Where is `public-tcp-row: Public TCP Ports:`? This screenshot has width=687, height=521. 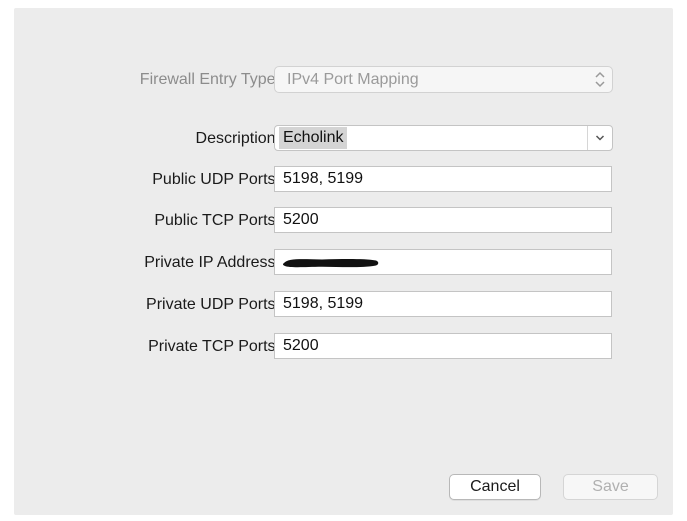 public-tcp-row: Public TCP Ports: is located at coordinates (343, 221).